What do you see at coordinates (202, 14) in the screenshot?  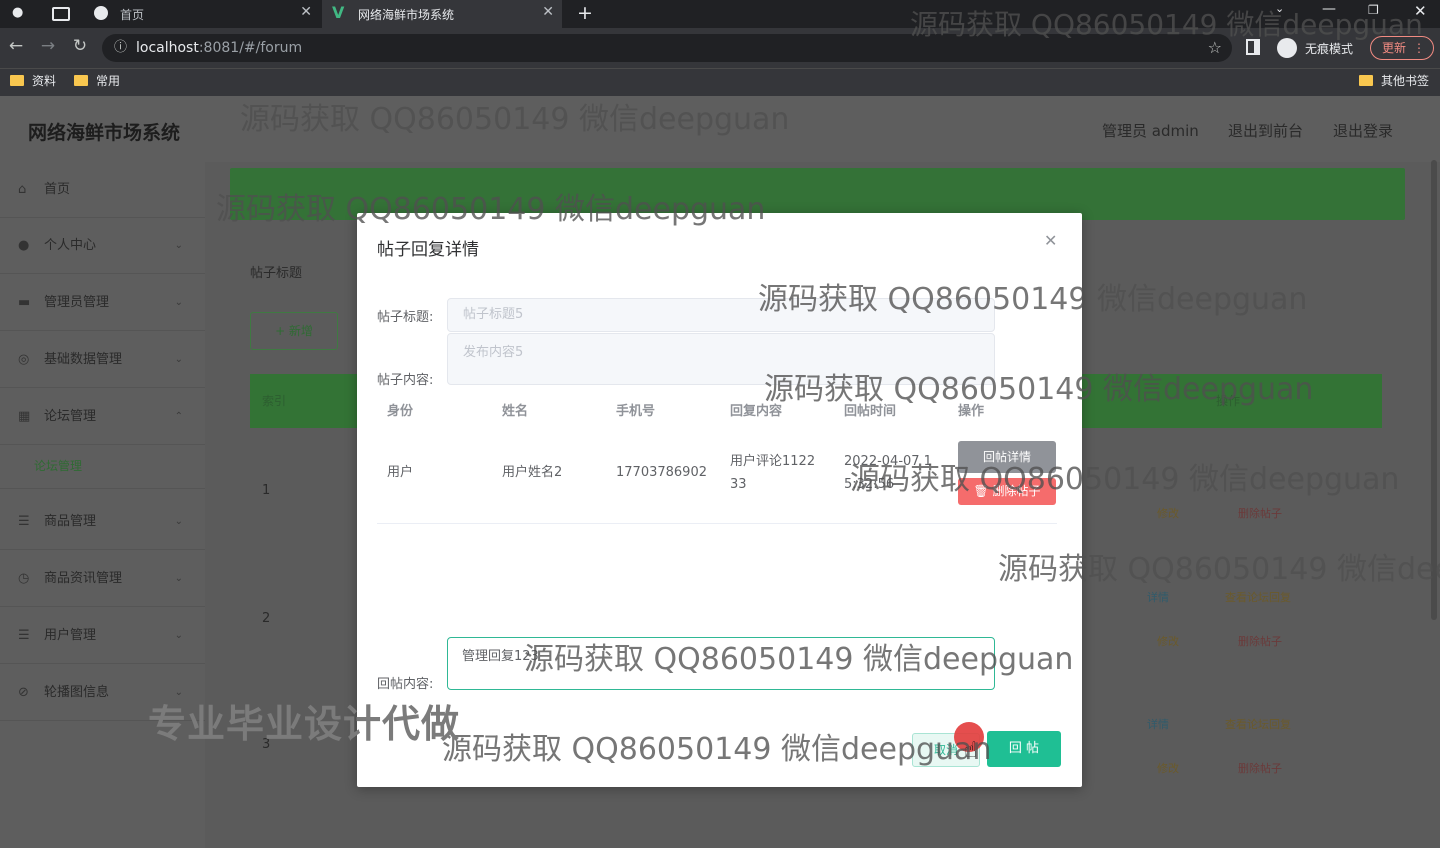 I see `tab-home: 首页 ✕` at bounding box center [202, 14].